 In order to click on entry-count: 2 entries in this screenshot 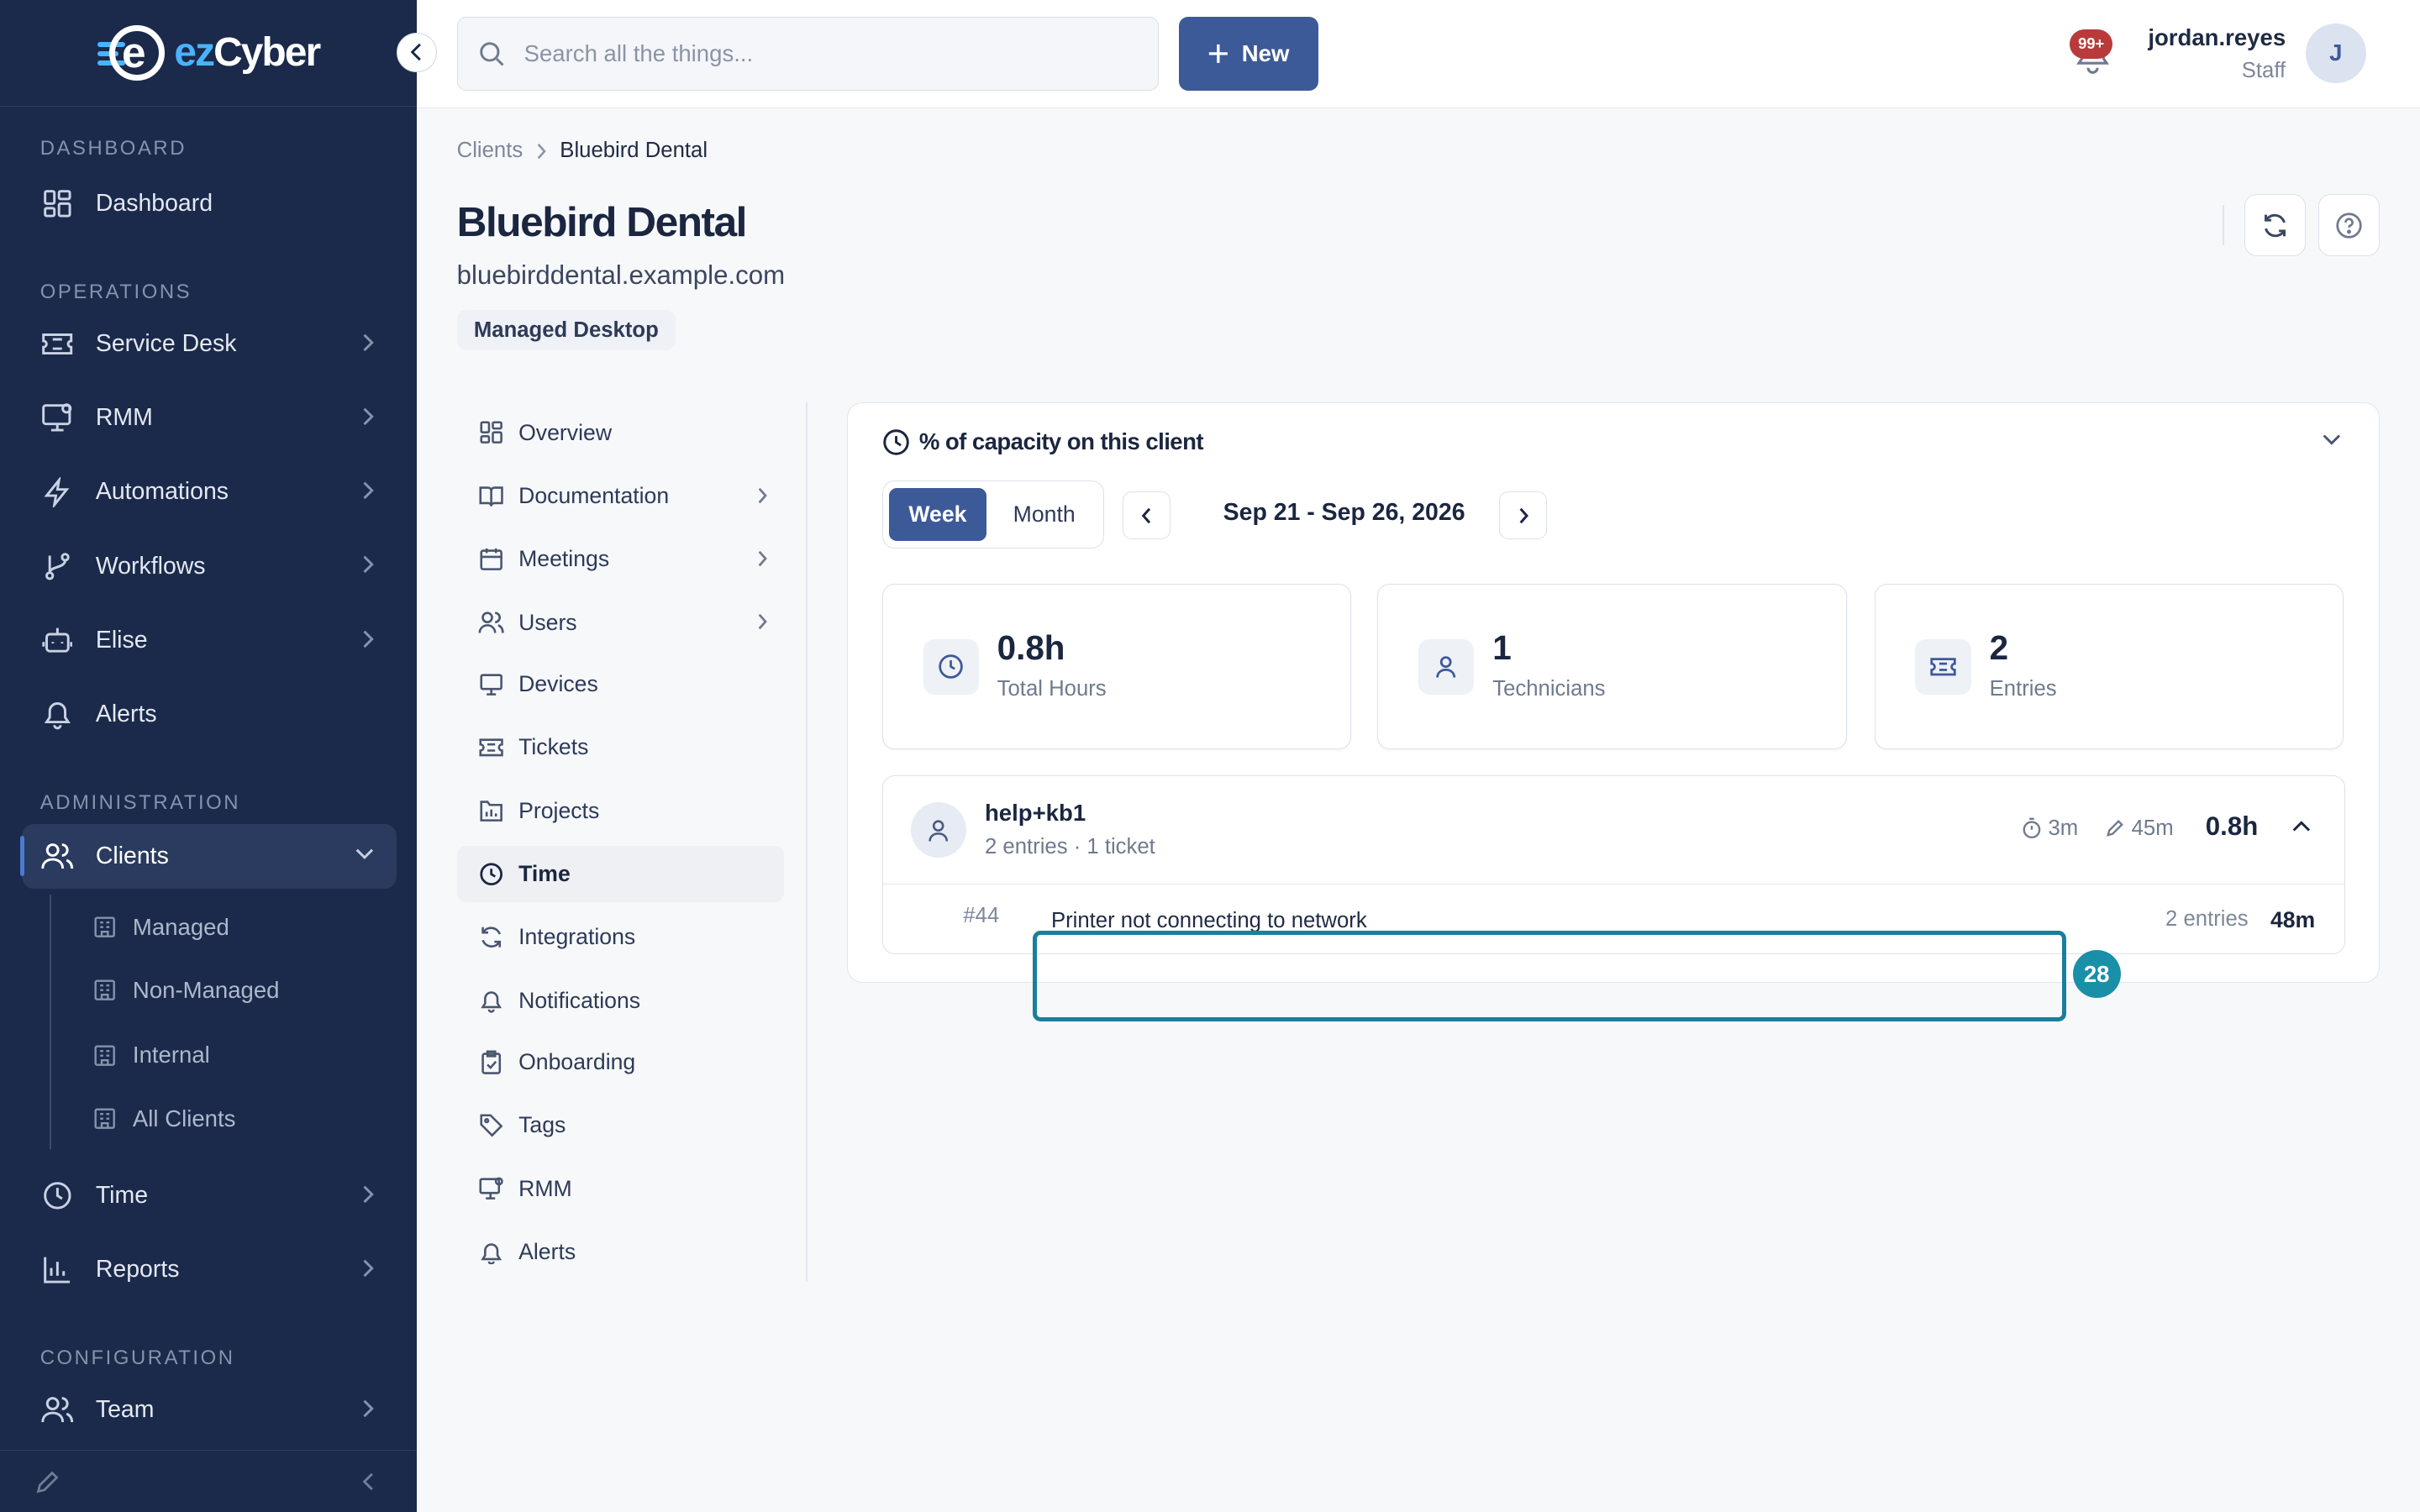, I will do `click(2207, 919)`.